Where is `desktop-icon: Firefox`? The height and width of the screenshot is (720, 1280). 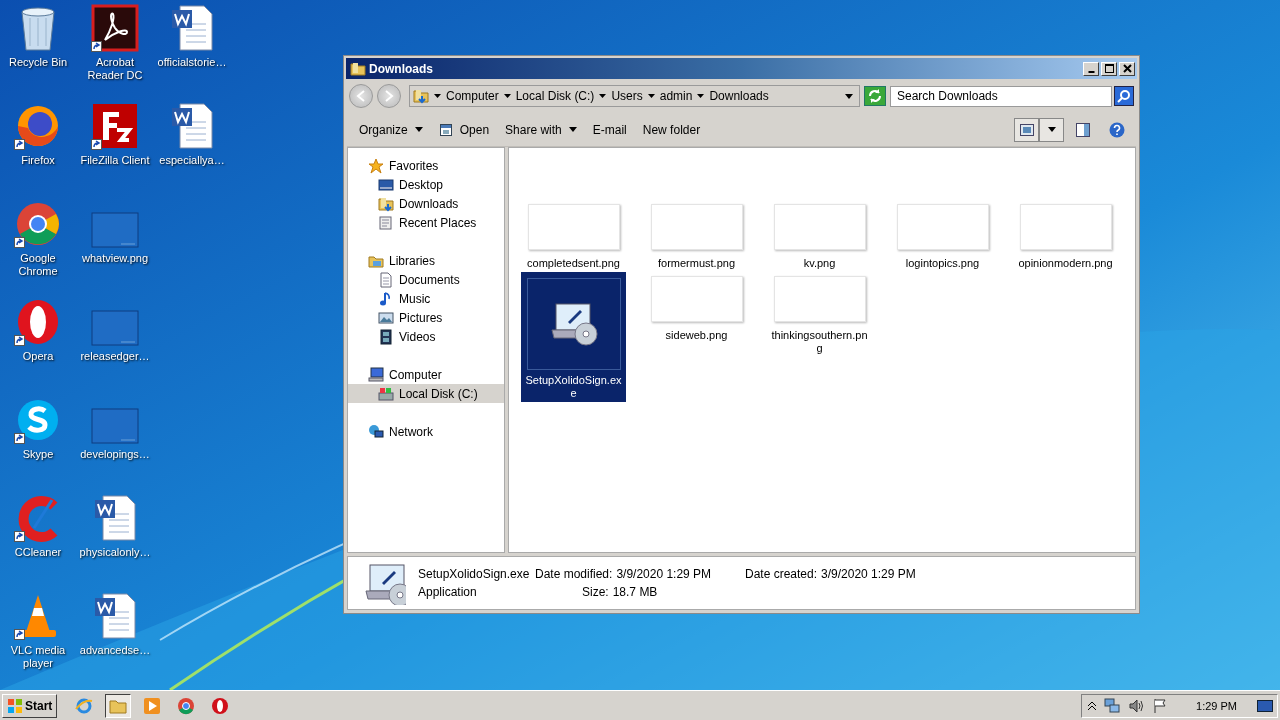 desktop-icon: Firefox is located at coordinates (38, 142).